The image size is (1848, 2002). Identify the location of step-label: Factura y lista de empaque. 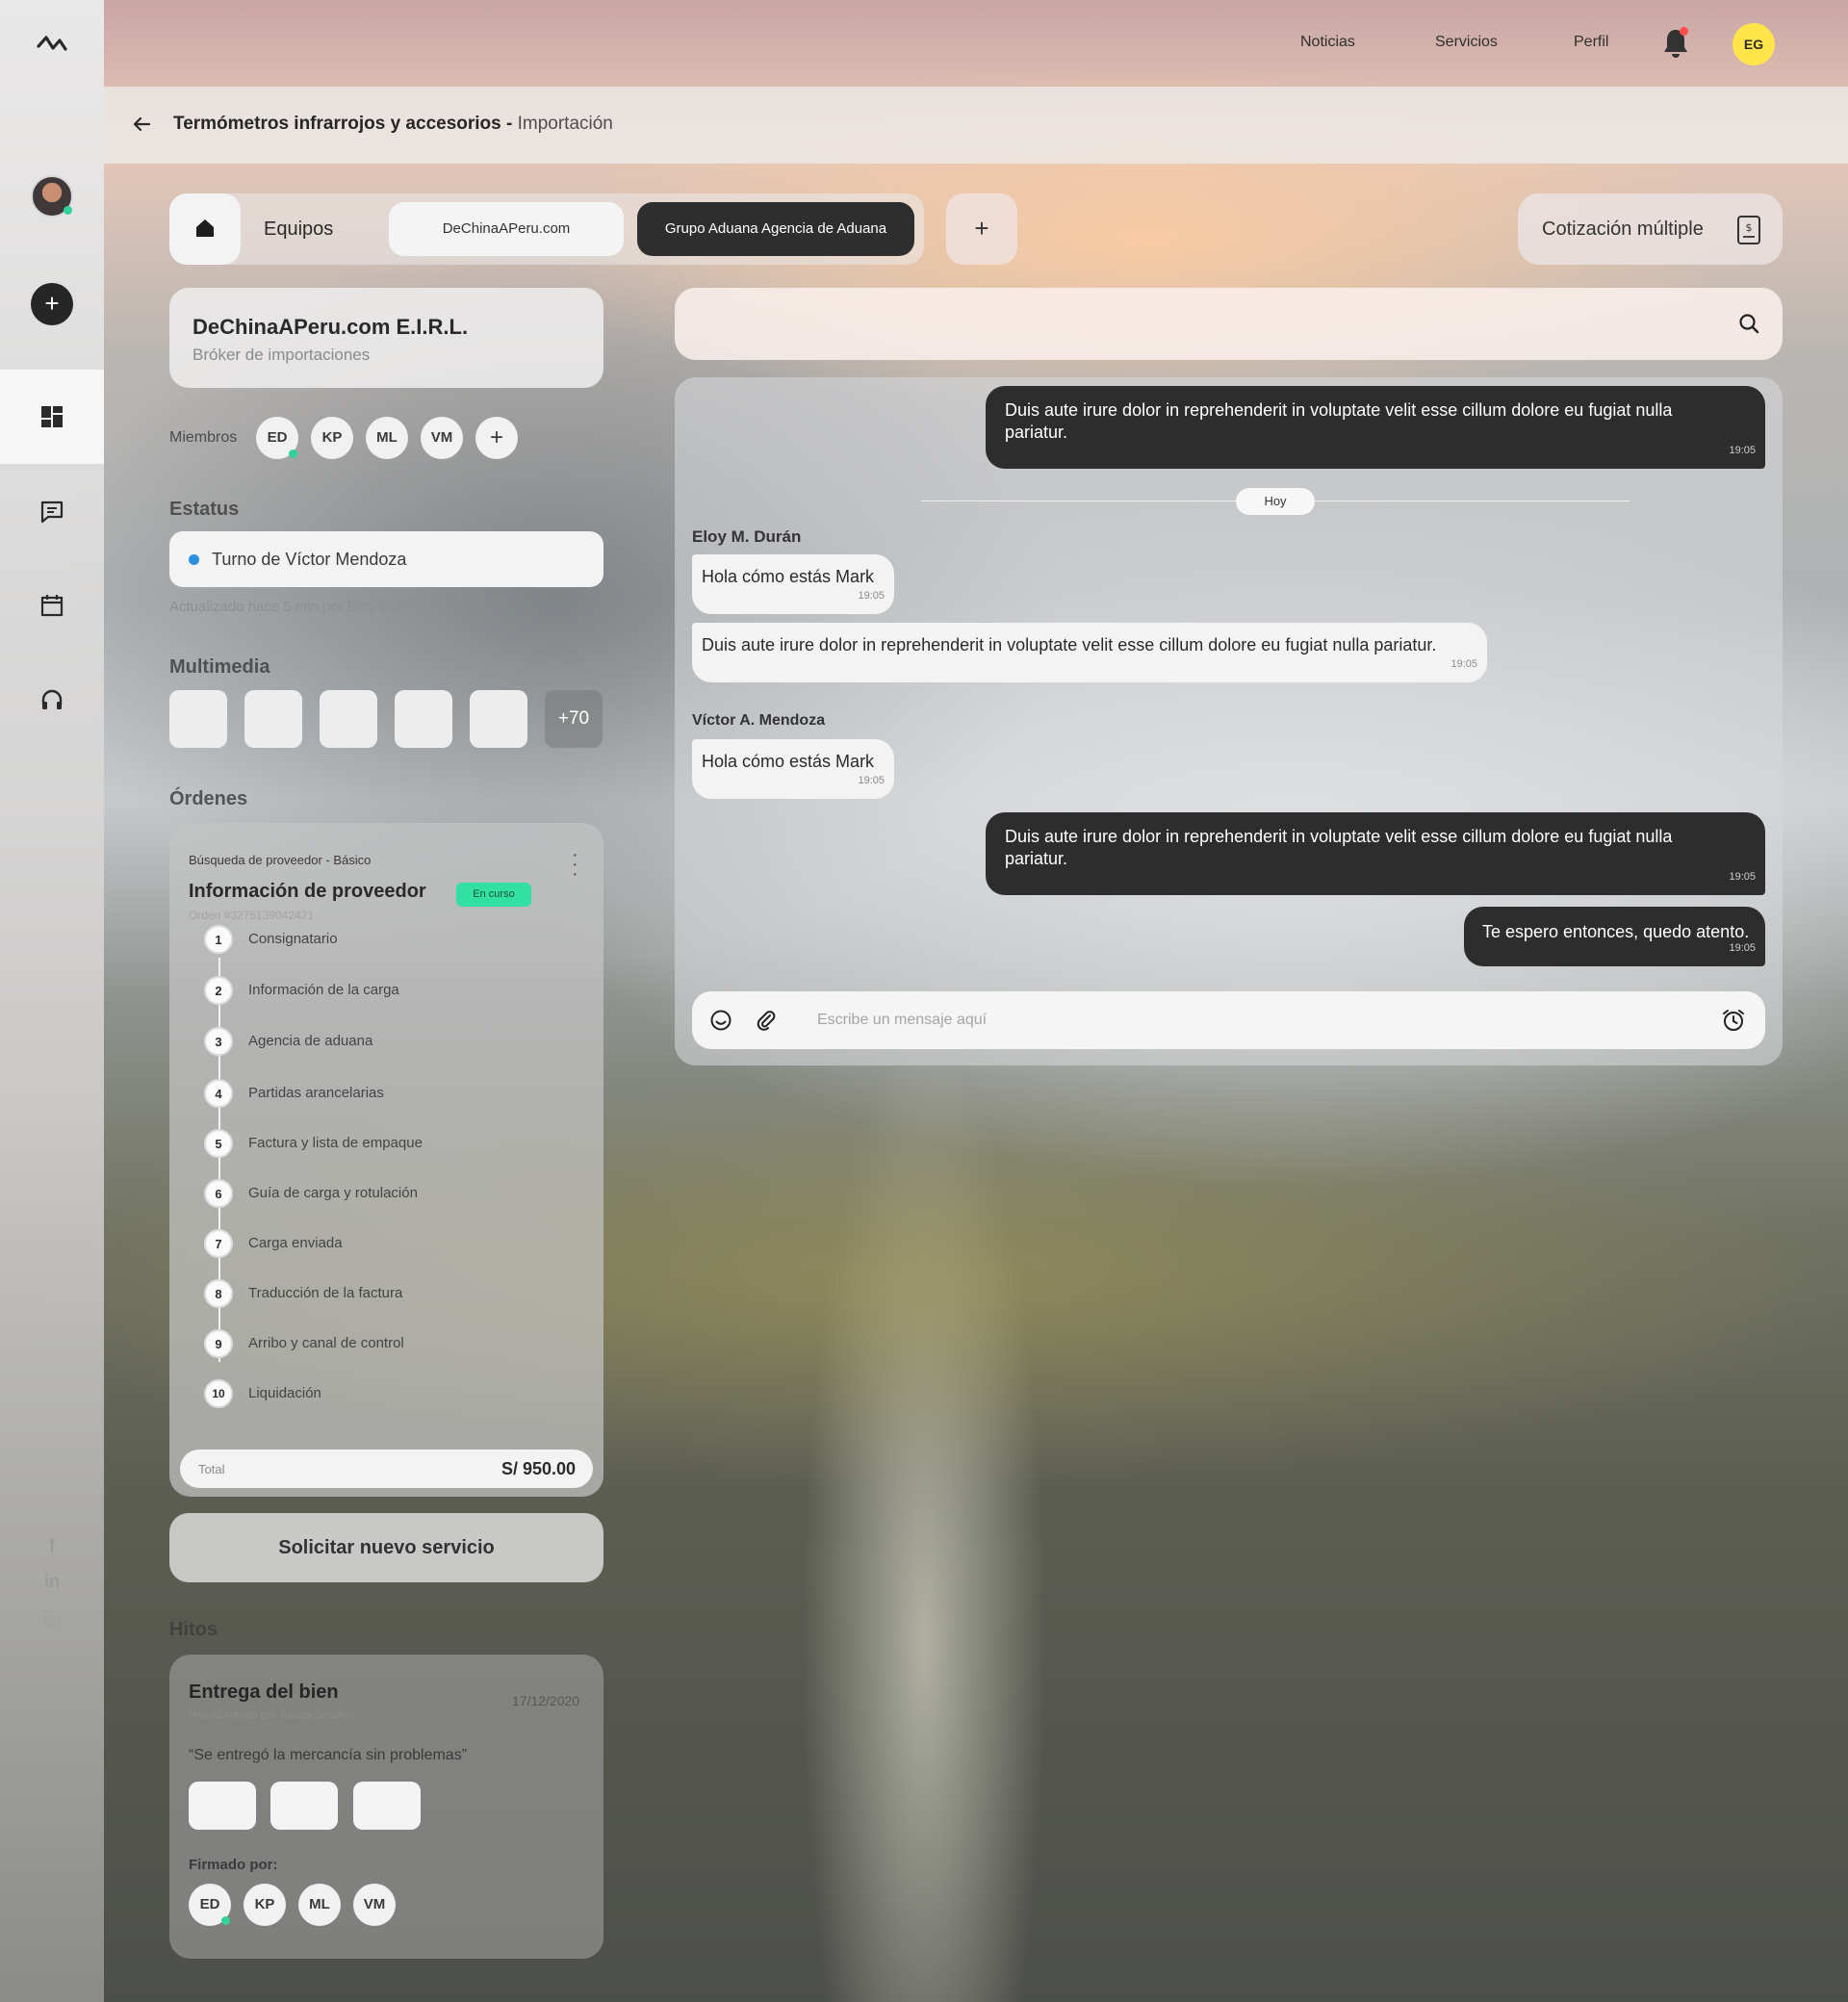
(335, 1143).